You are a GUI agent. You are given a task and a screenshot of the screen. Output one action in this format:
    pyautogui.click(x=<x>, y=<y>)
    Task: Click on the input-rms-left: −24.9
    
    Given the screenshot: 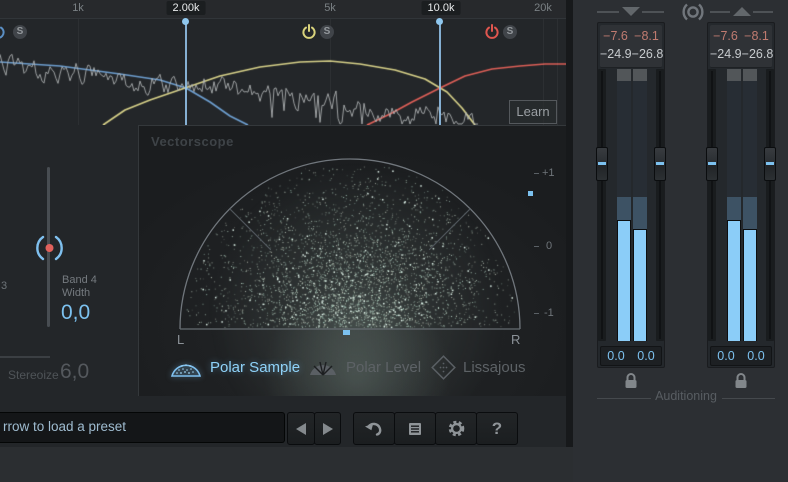 What is the action you would take?
    pyautogui.click(x=616, y=54)
    